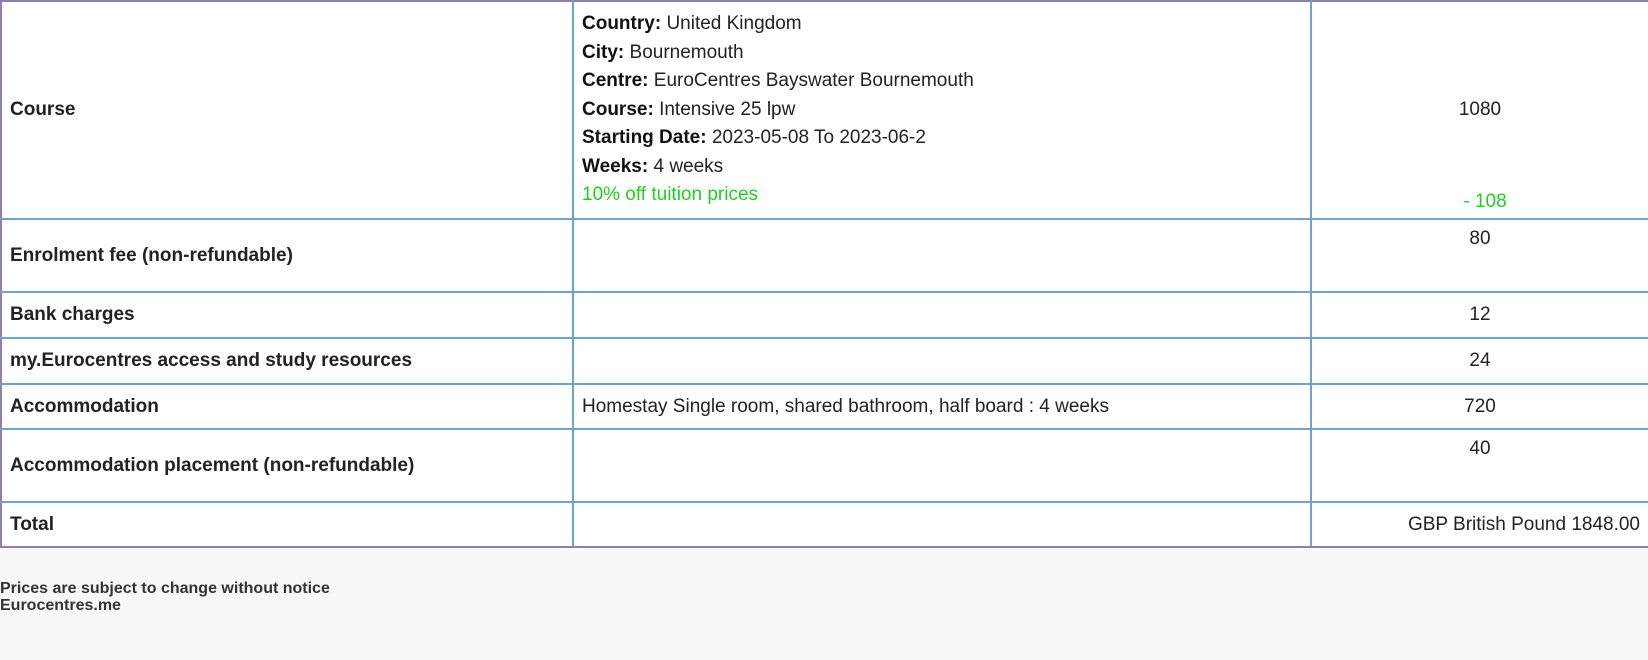 This screenshot has width=1648, height=660. Describe the element at coordinates (942, 361) in the screenshot. I see `row-details-resources` at that location.